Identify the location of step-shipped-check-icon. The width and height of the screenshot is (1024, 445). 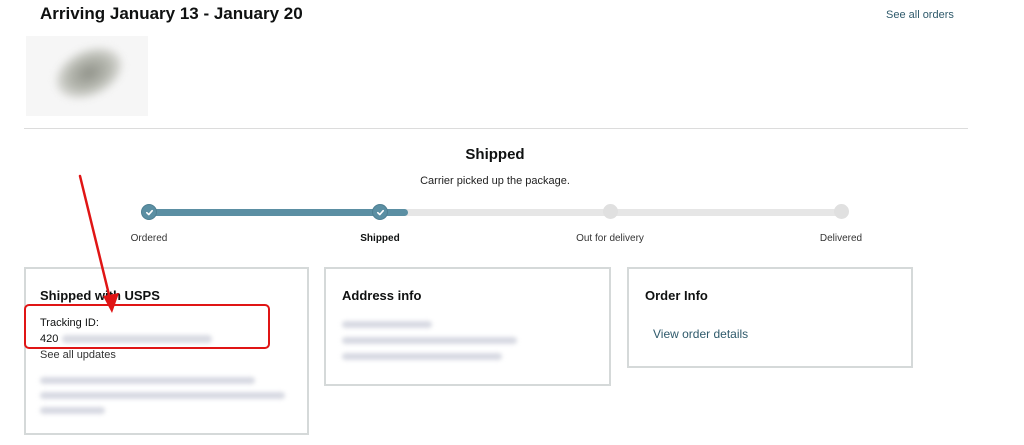
(380, 212).